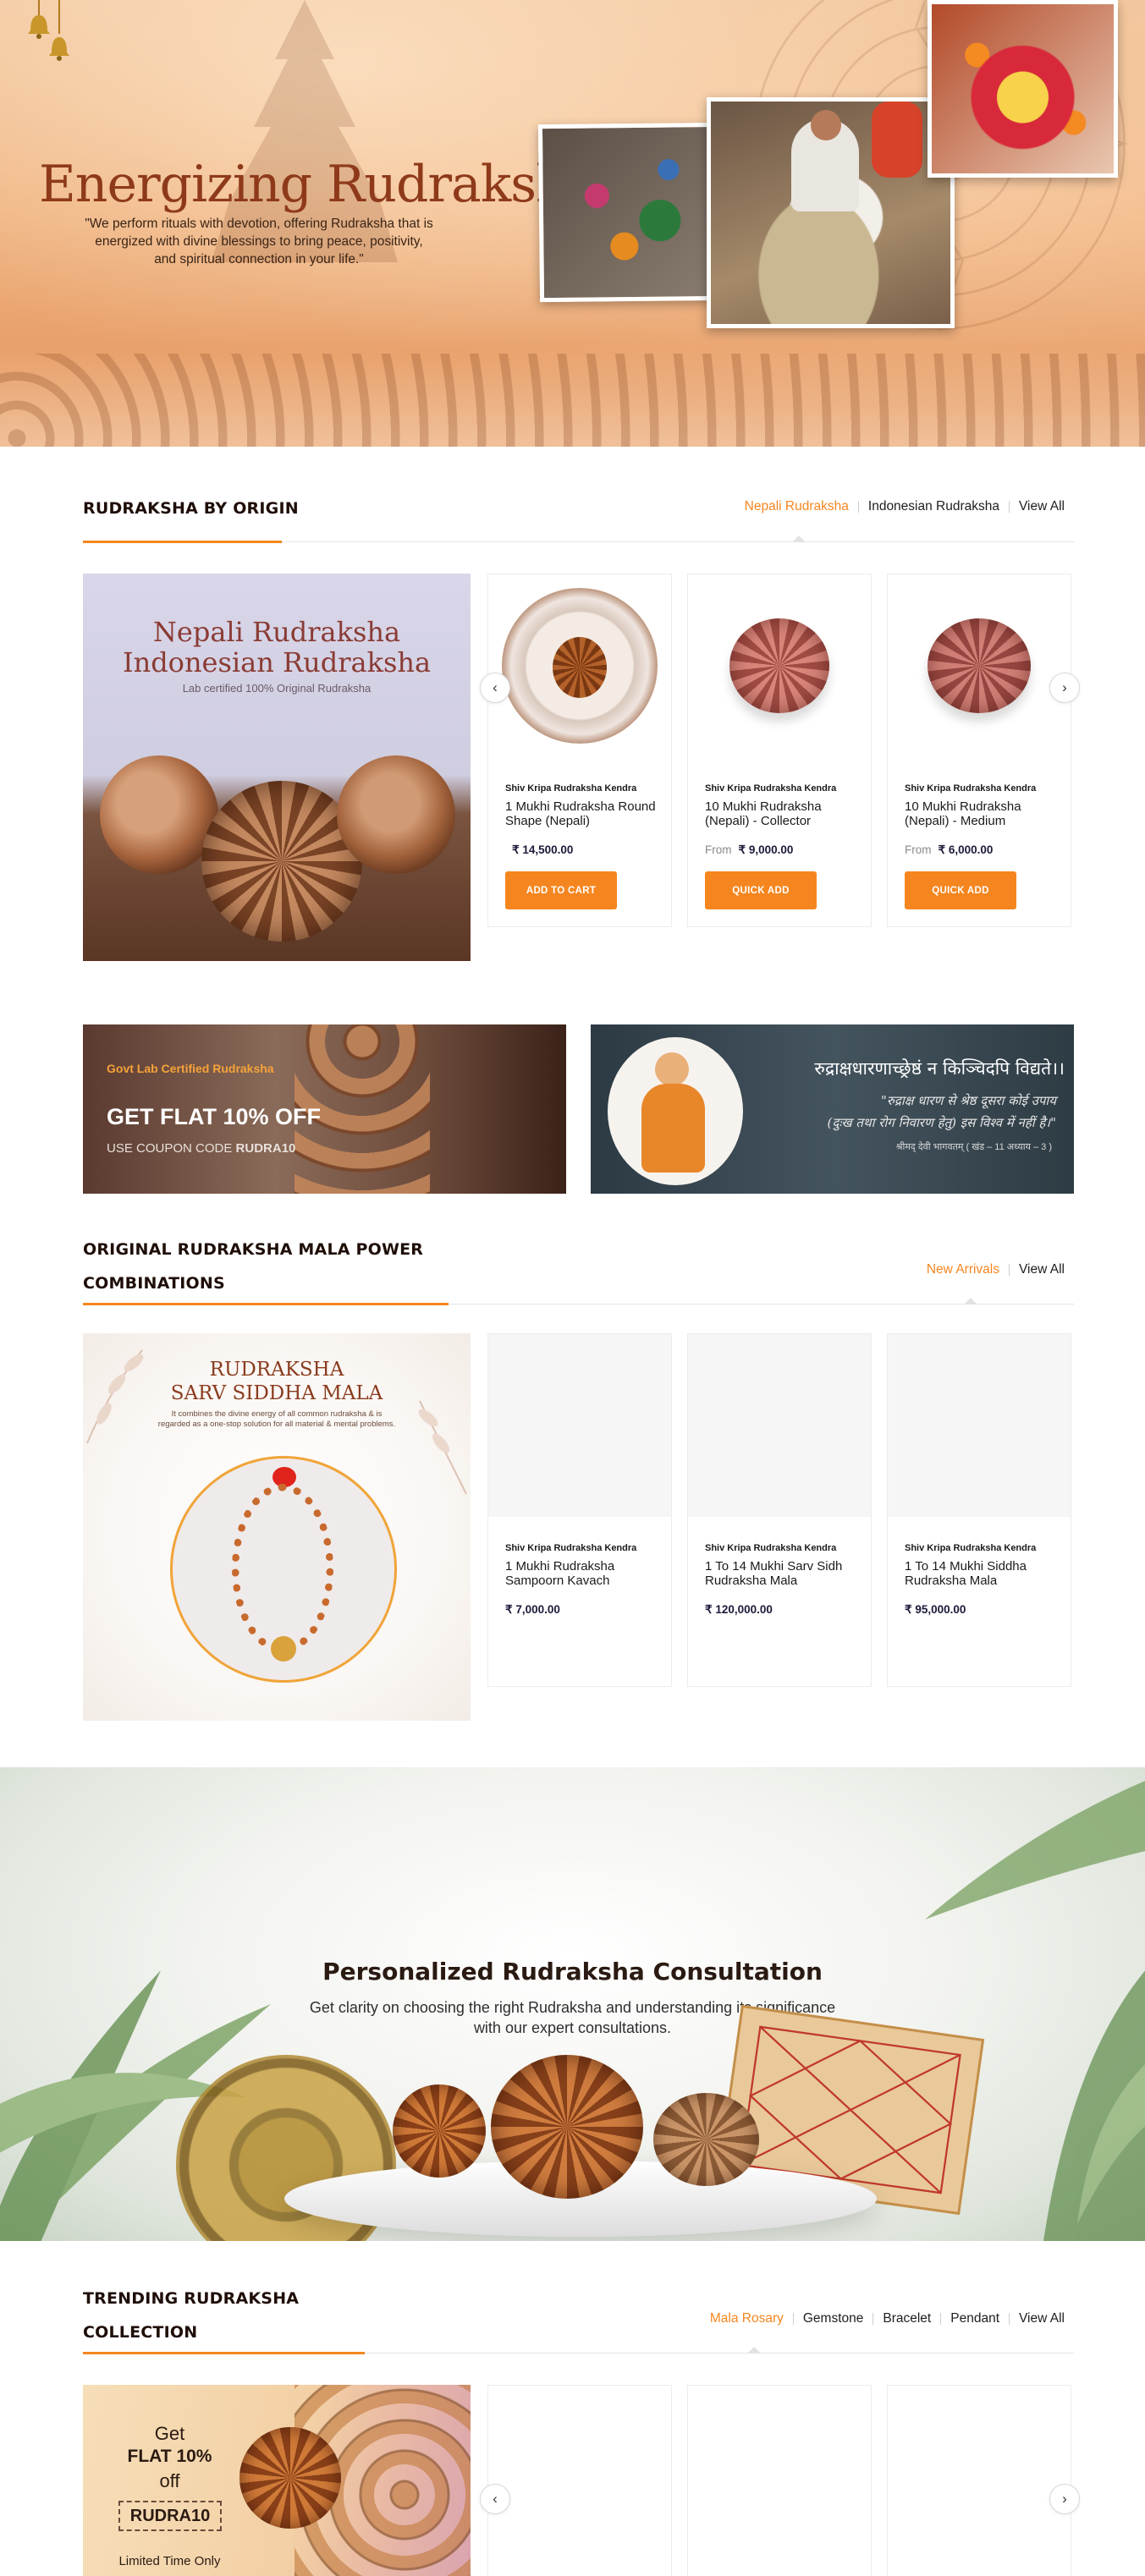  What do you see at coordinates (192, 2299) in the screenshot?
I see `section-title: TRENDING RUDRAKSHA` at bounding box center [192, 2299].